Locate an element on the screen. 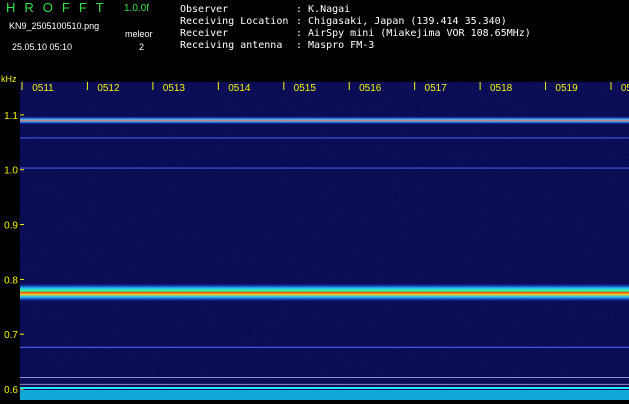 This screenshot has height=404, width=629. x-tick-label: 0516 is located at coordinates (370, 88).